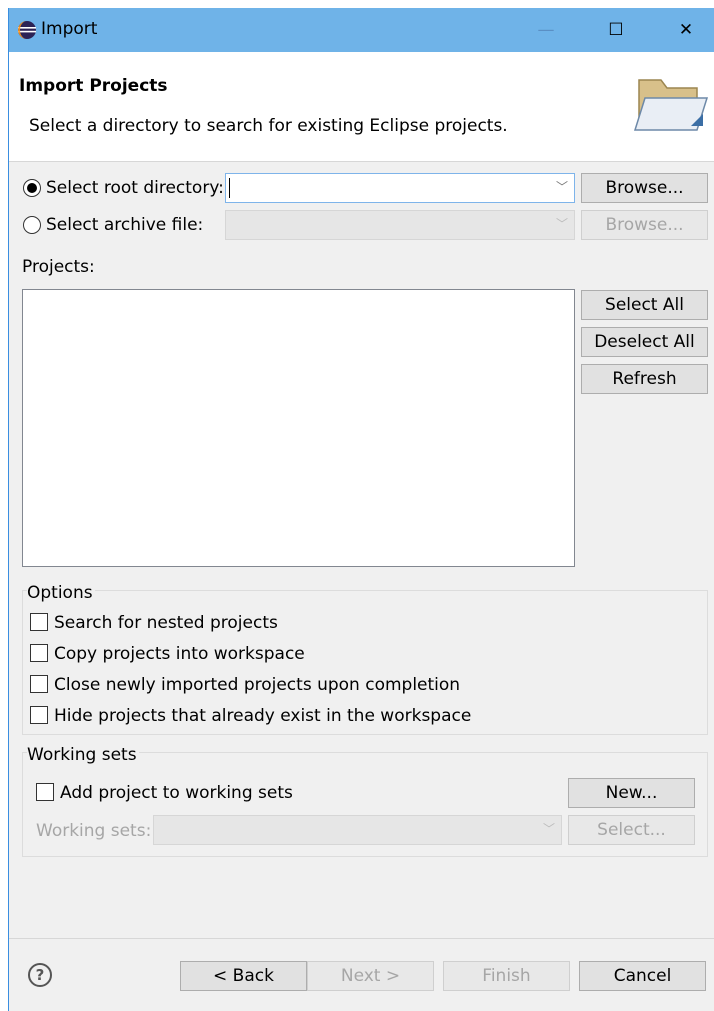 Image resolution: width=714 pixels, height=1011 pixels. Describe the element at coordinates (400, 188) in the screenshot. I see `root-directory-combo: ﹀` at that location.